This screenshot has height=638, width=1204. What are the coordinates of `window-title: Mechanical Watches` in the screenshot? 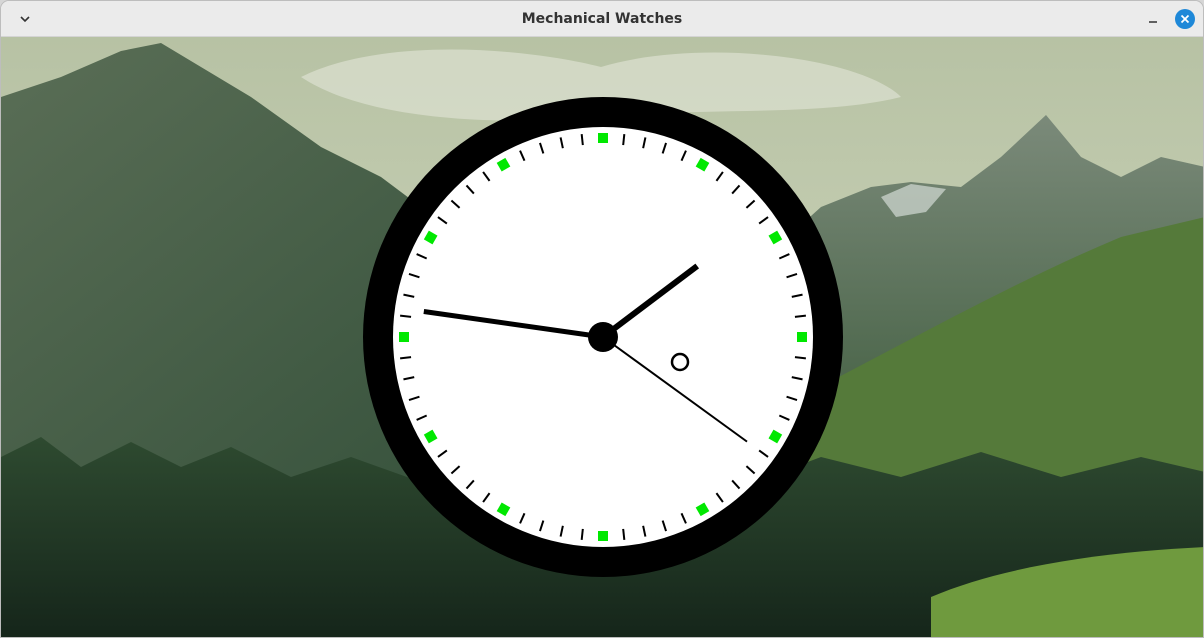 It's located at (602, 19).